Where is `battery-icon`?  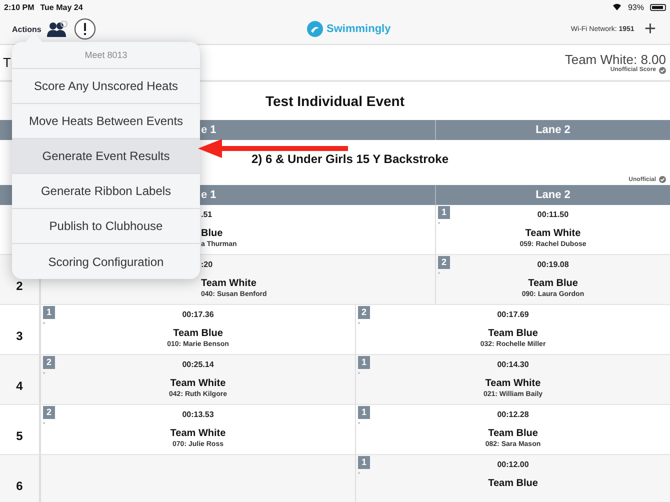
battery-icon is located at coordinates (658, 7).